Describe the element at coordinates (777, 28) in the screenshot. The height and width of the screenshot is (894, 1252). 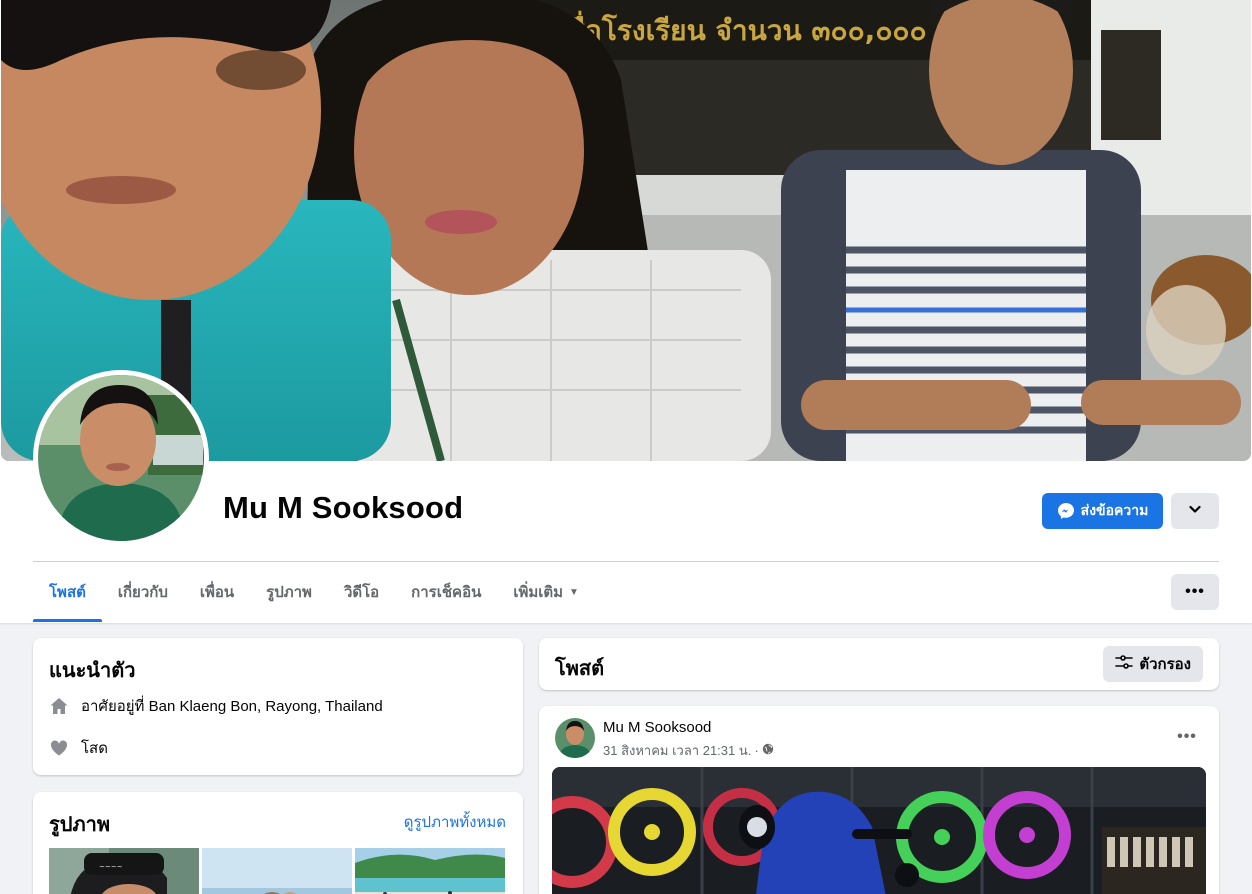
I see `cover-sign-text: ชื่อโรงเรียน จำนวน ๓๐๐,๐๐๐ บาท` at that location.